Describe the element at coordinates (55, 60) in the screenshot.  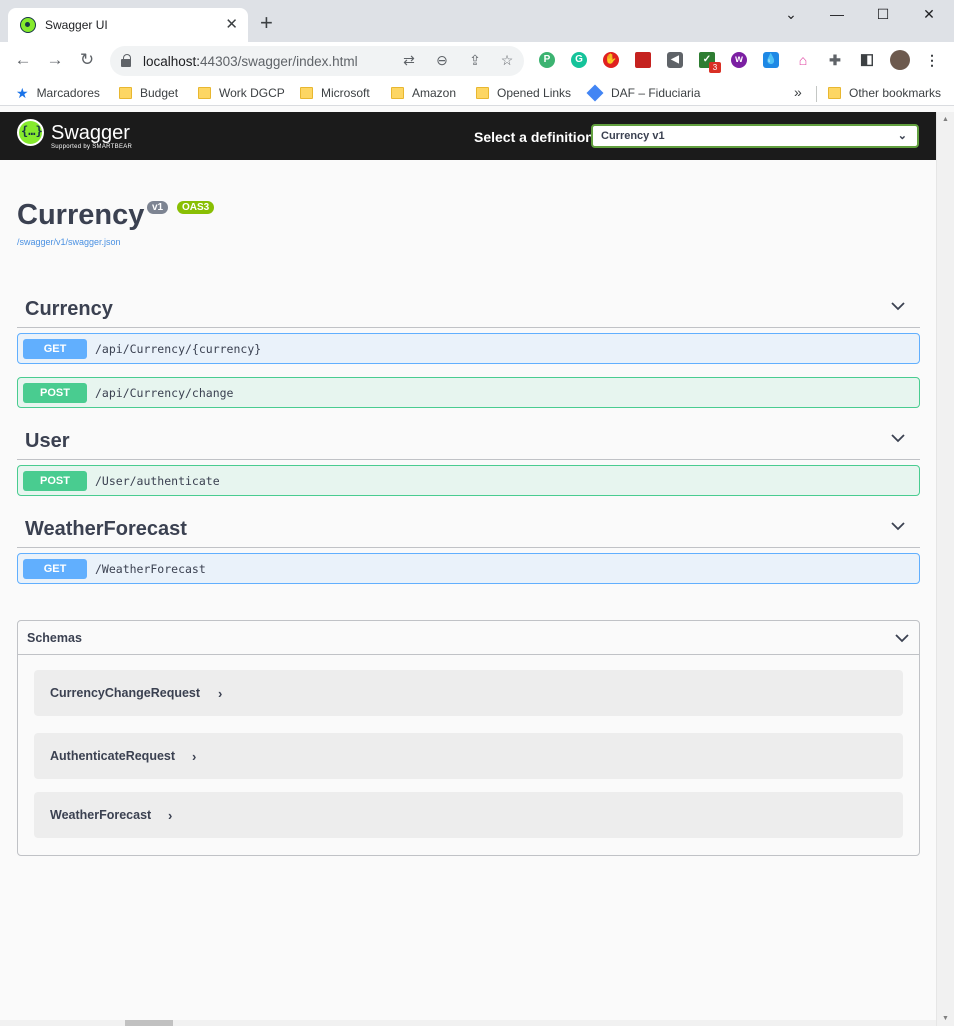
I see `forward-icon: →` at that location.